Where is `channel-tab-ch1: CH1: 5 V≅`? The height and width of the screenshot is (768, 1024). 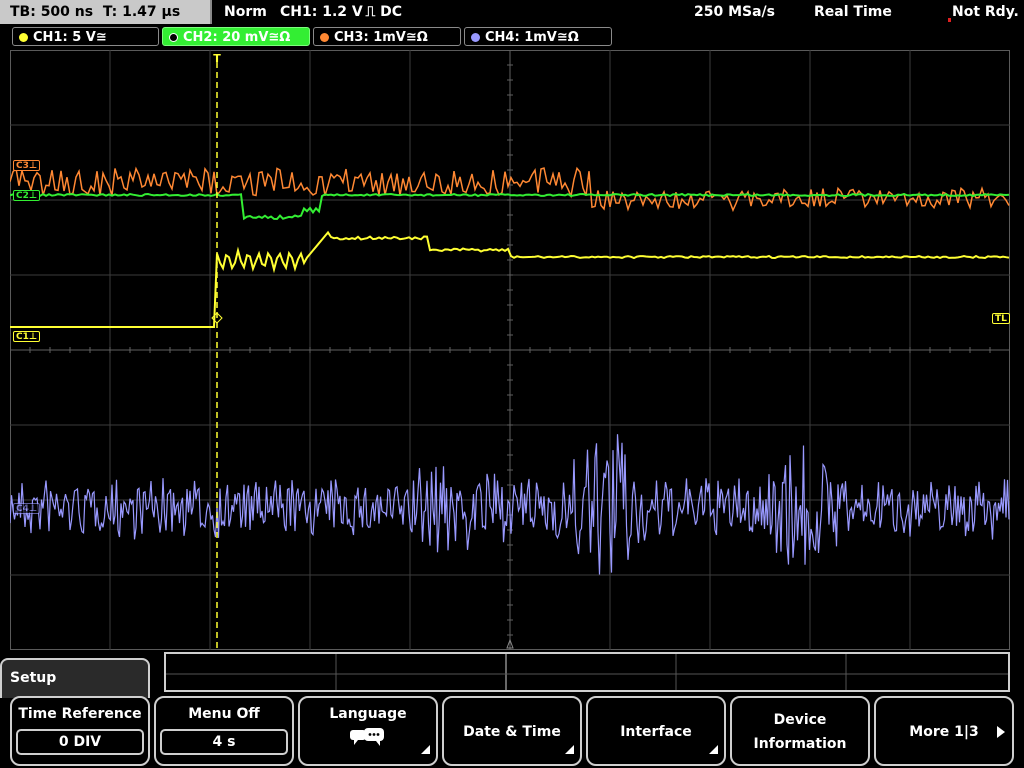
channel-tab-ch1: CH1: 5 V≅ is located at coordinates (85, 36).